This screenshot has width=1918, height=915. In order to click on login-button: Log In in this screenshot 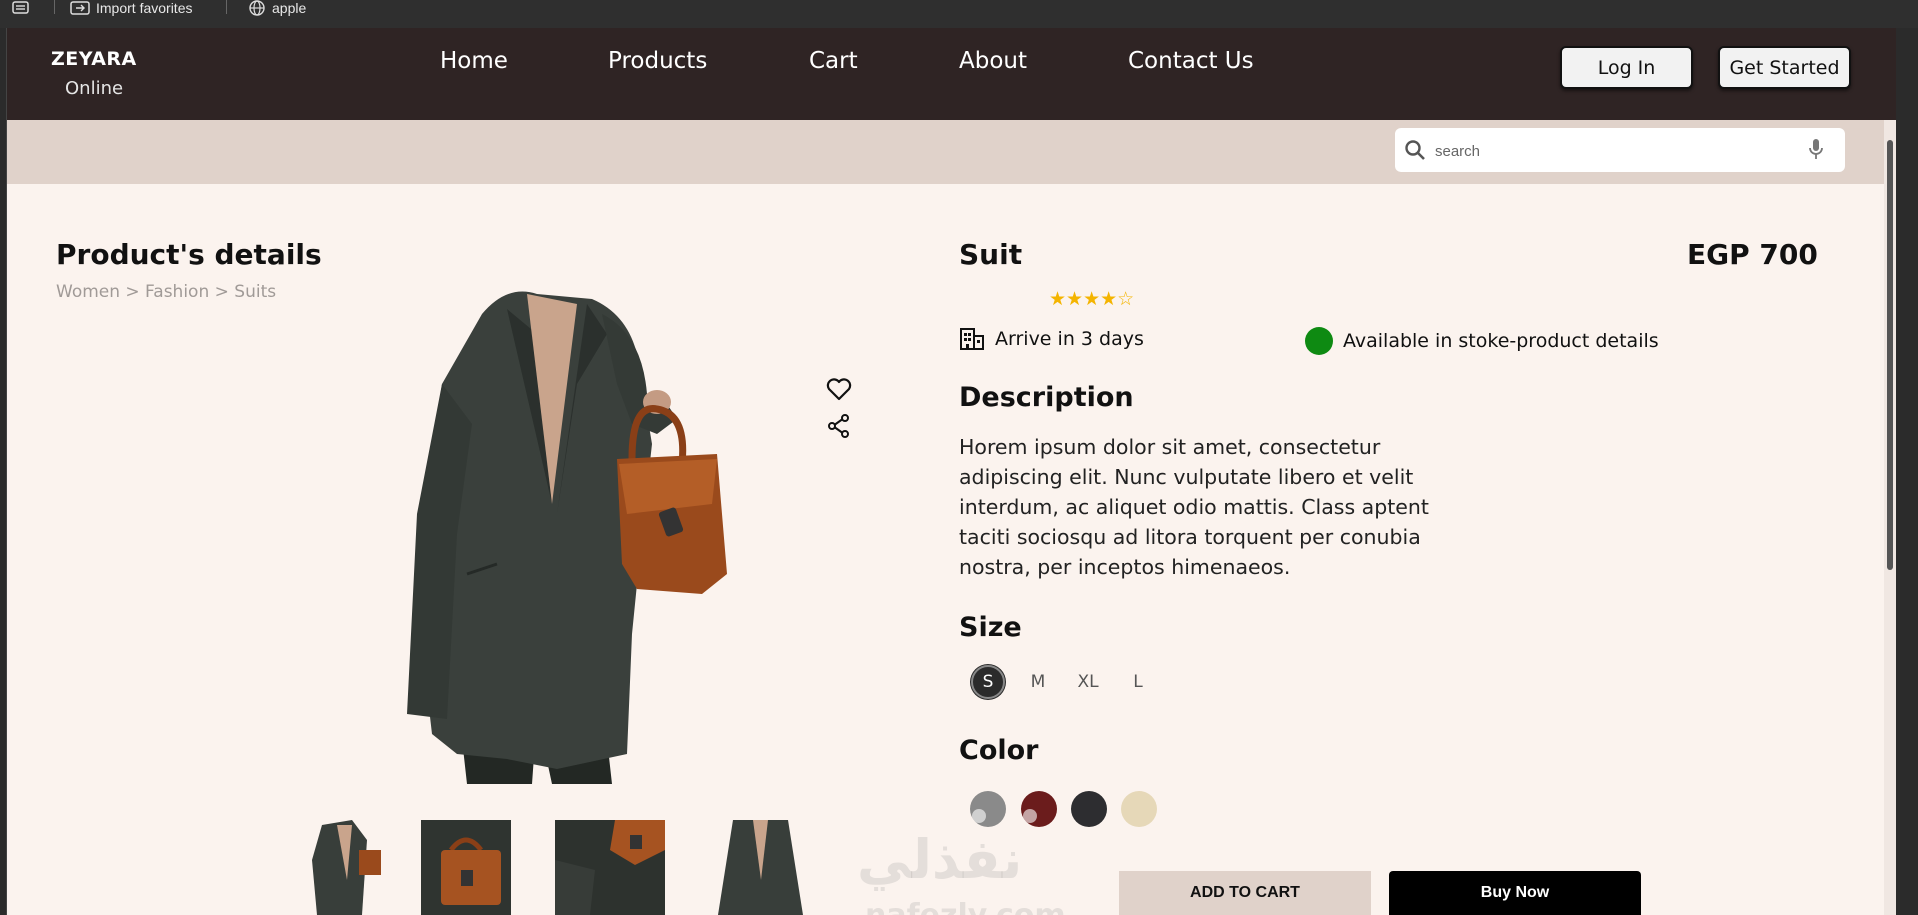, I will do `click(1626, 67)`.